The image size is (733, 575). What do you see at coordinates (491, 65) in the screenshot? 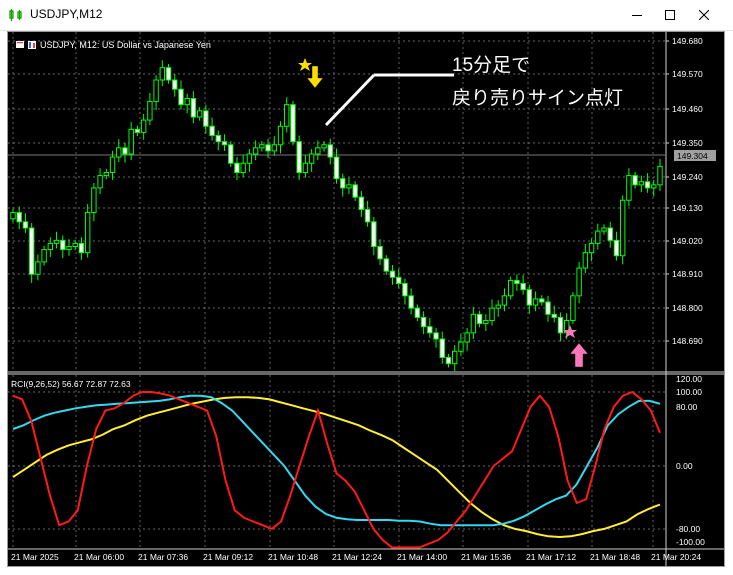
I see `annotation-line-1: 15分足で` at bounding box center [491, 65].